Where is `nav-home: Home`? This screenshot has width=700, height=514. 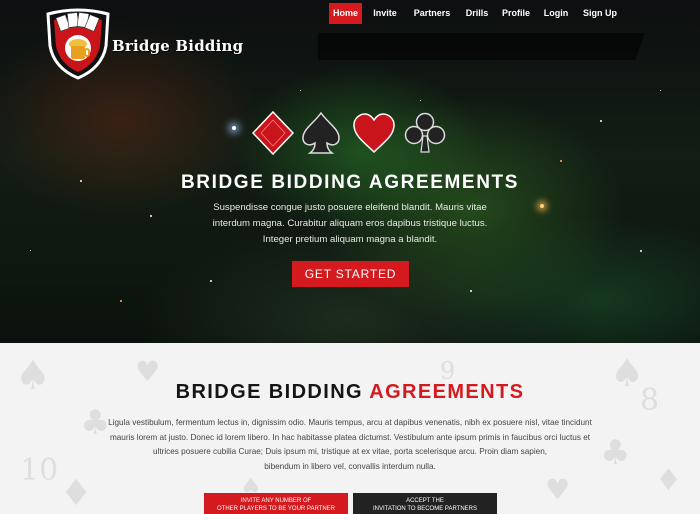
nav-home: Home is located at coordinates (345, 13).